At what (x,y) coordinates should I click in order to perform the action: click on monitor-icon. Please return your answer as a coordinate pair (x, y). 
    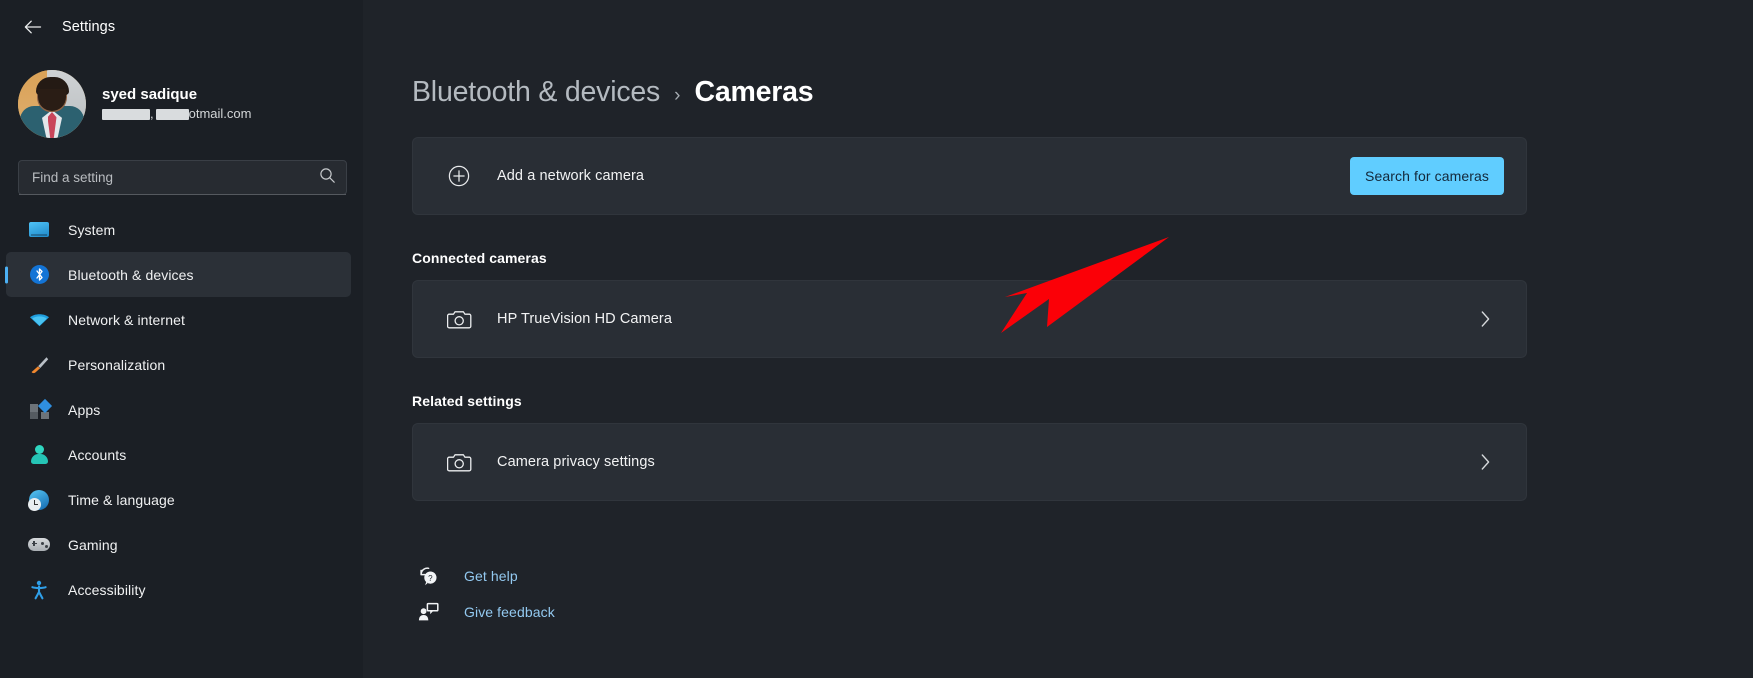
    Looking at the image, I should click on (39, 230).